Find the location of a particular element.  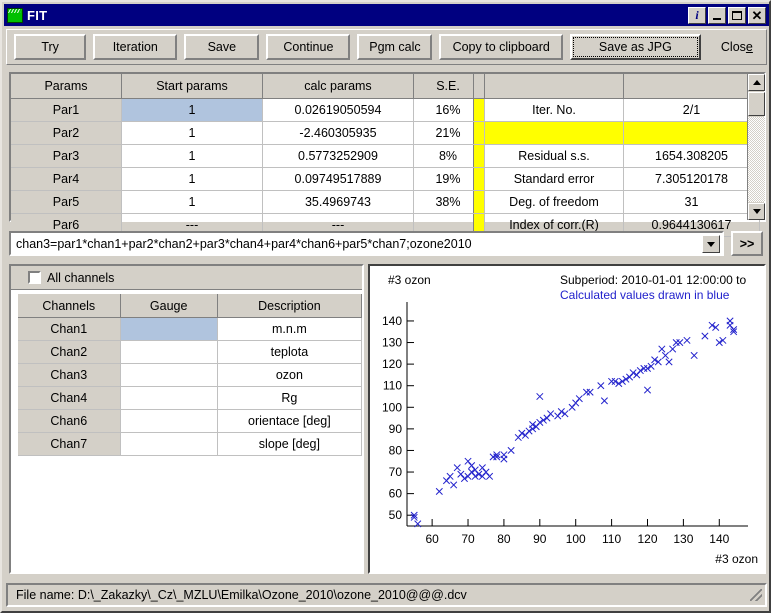

col-description: Description is located at coordinates (290, 306).